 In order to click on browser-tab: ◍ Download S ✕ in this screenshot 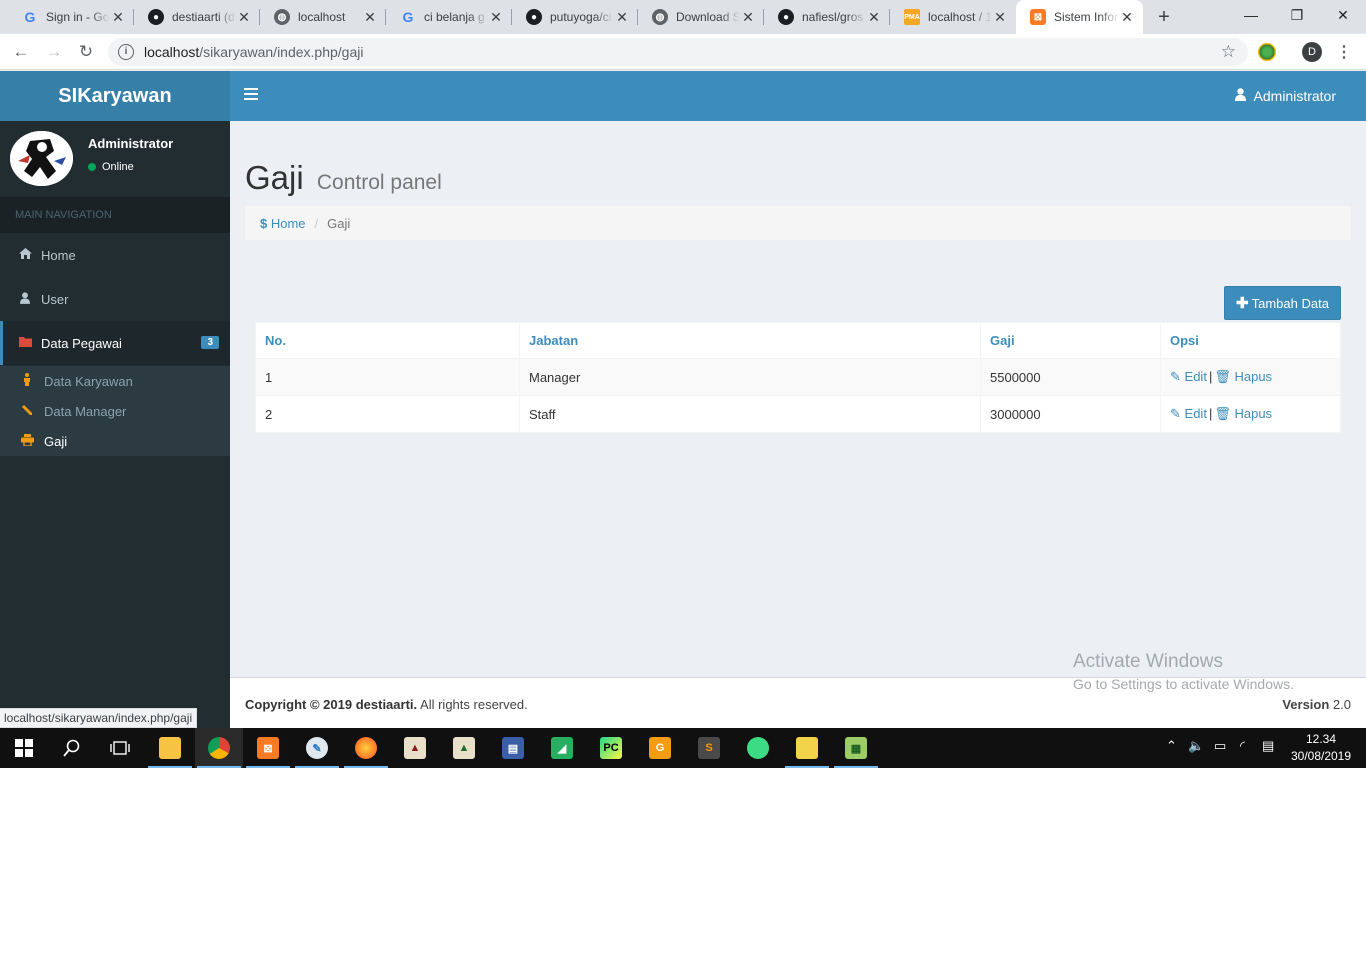, I will do `click(701, 17)`.